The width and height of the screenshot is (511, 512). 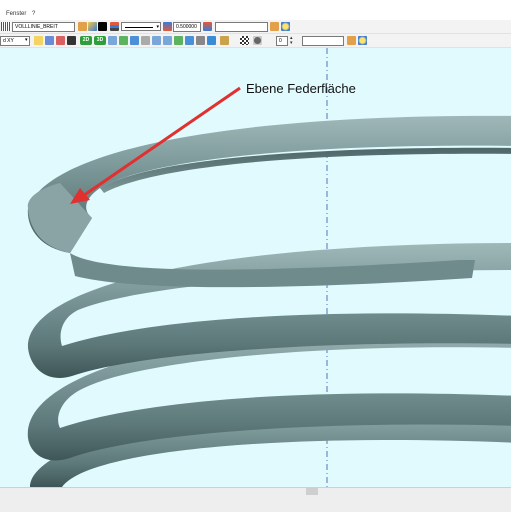 I want to click on view-3d-button: 3D, so click(x=100, y=40).